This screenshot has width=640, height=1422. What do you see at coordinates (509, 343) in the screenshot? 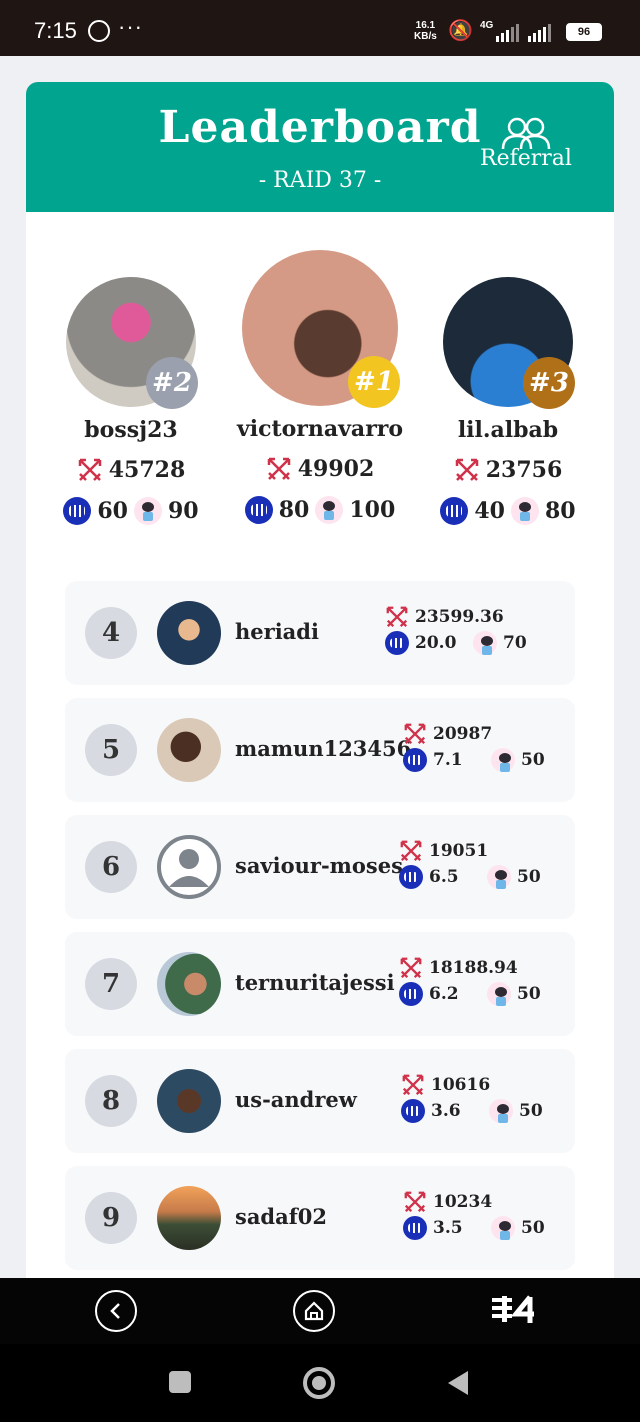
I see `avatar: #3` at bounding box center [509, 343].